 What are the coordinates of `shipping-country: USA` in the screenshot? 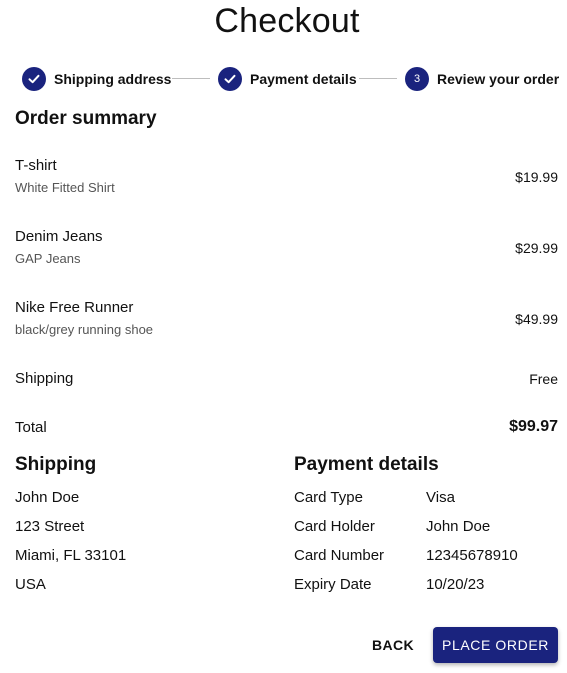 It's located at (30, 584).